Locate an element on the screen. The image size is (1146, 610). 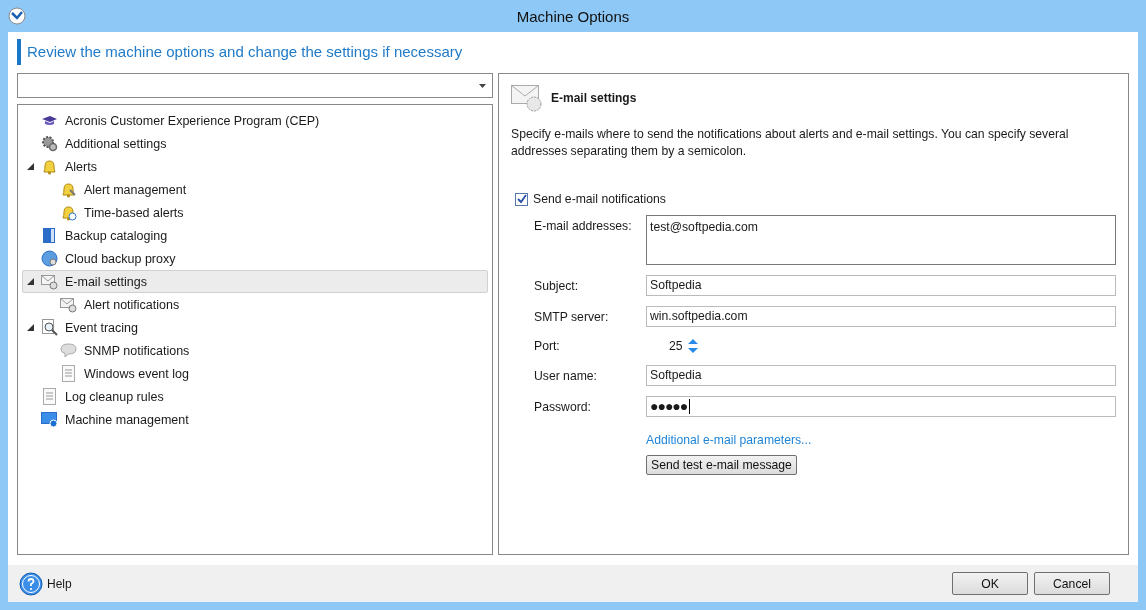
tree-item: E-mail settings is located at coordinates (255, 281).